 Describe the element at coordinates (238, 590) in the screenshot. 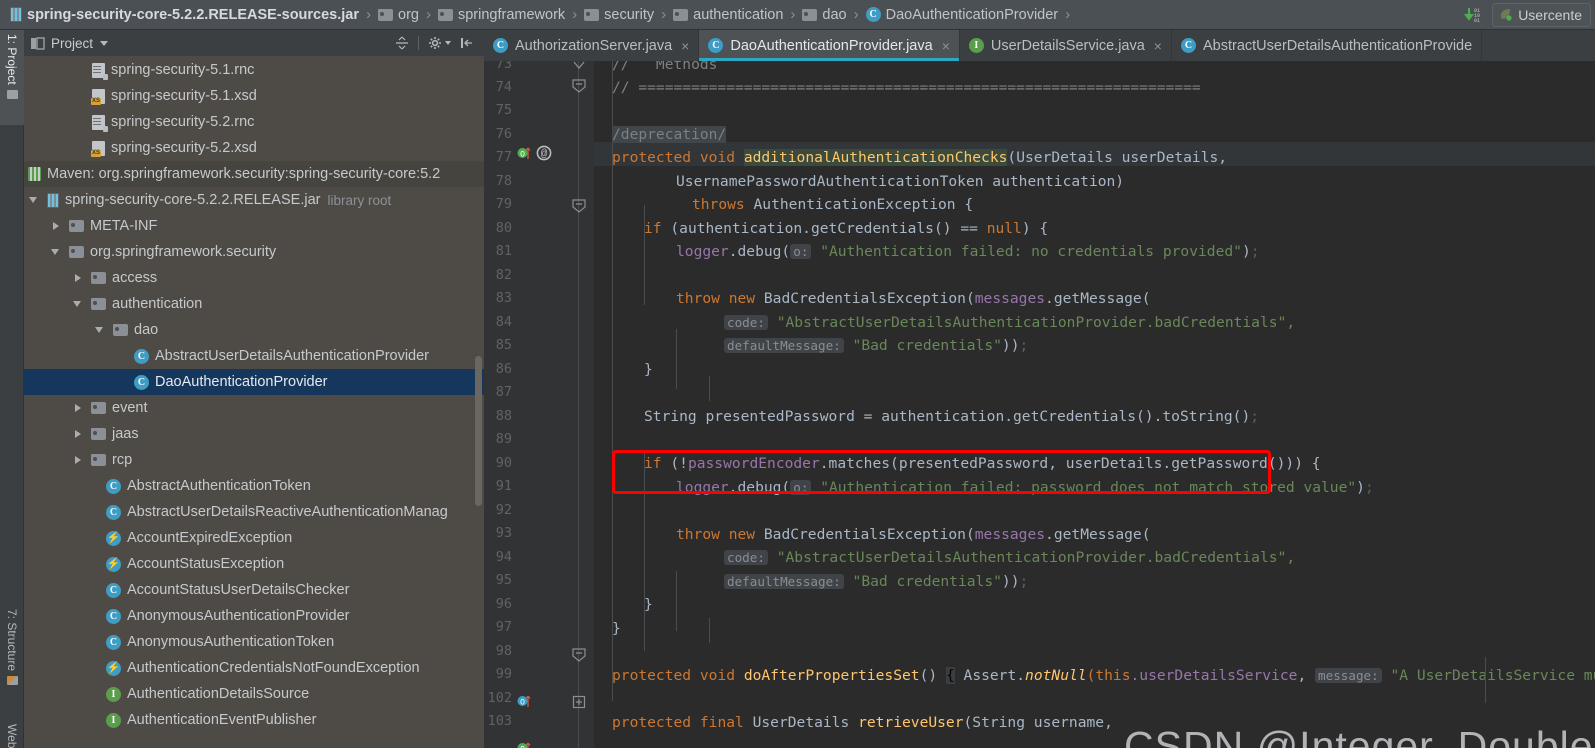

I see `tree-item-label: AccountStatusUserDetailsChecker` at that location.